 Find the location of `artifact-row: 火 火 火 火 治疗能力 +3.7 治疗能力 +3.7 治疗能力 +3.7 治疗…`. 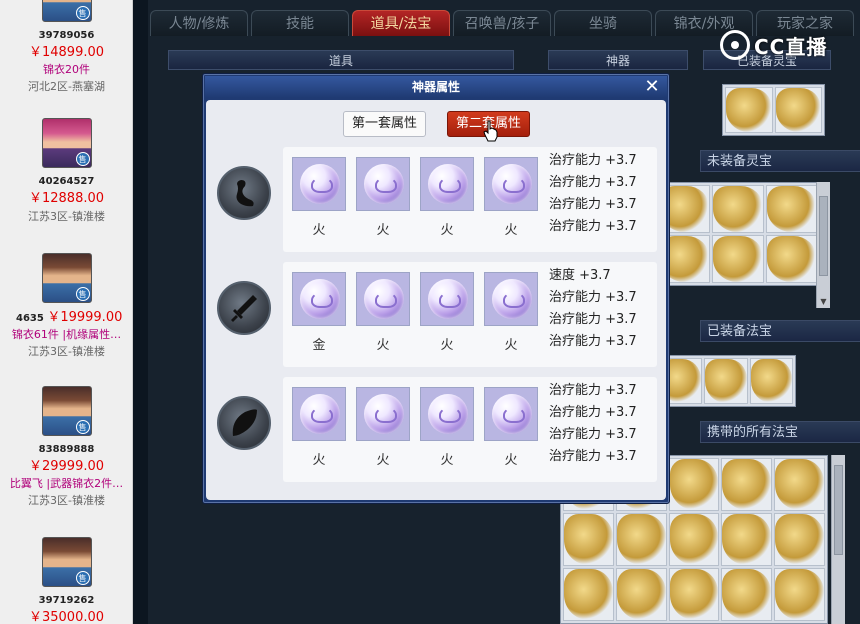

artifact-row: 火 火 火 火 治疗能力 +3.7 治疗能力 +3.7 治疗能力 +3.7 治疗… is located at coordinates (470, 199).